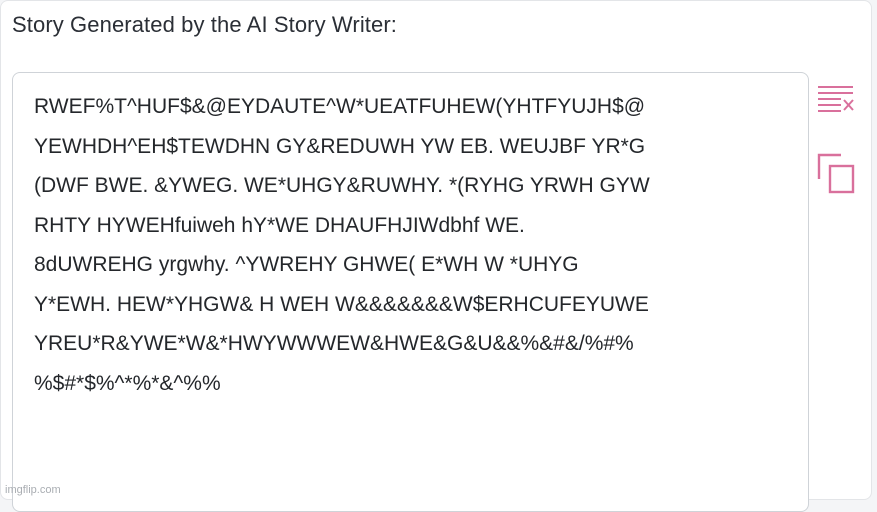 This screenshot has width=877, height=512. Describe the element at coordinates (127, 383) in the screenshot. I see `story-line: %$#*$%^*%*&^%%` at that location.